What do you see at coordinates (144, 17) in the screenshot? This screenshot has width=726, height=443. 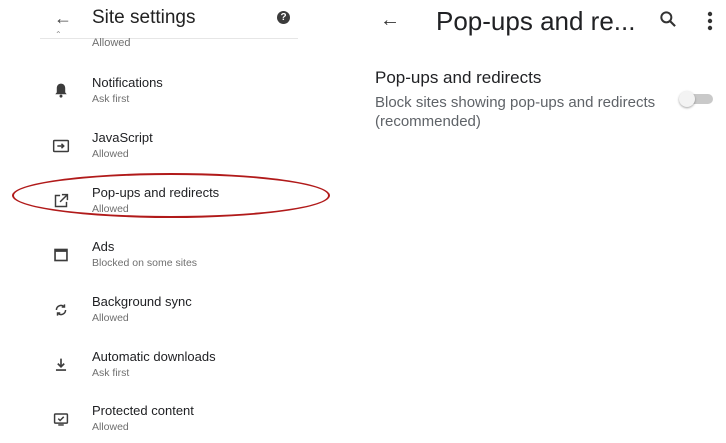 I see `page-title: Site settings` at bounding box center [144, 17].